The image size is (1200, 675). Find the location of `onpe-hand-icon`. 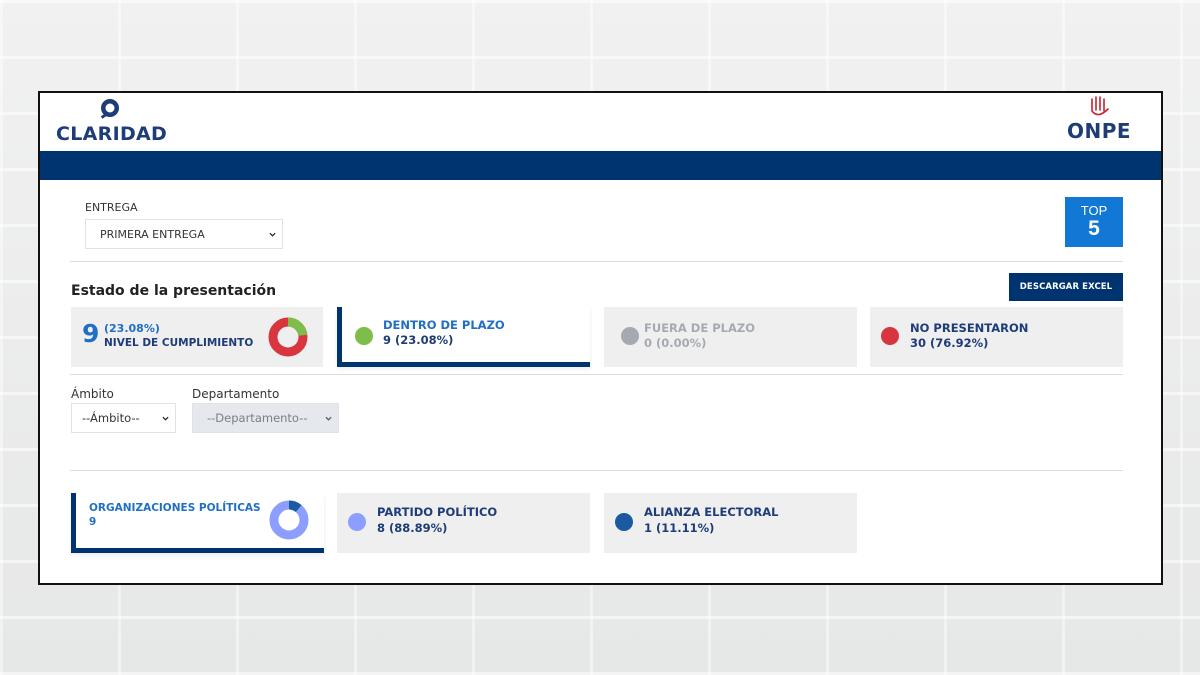

onpe-hand-icon is located at coordinates (1100, 106).